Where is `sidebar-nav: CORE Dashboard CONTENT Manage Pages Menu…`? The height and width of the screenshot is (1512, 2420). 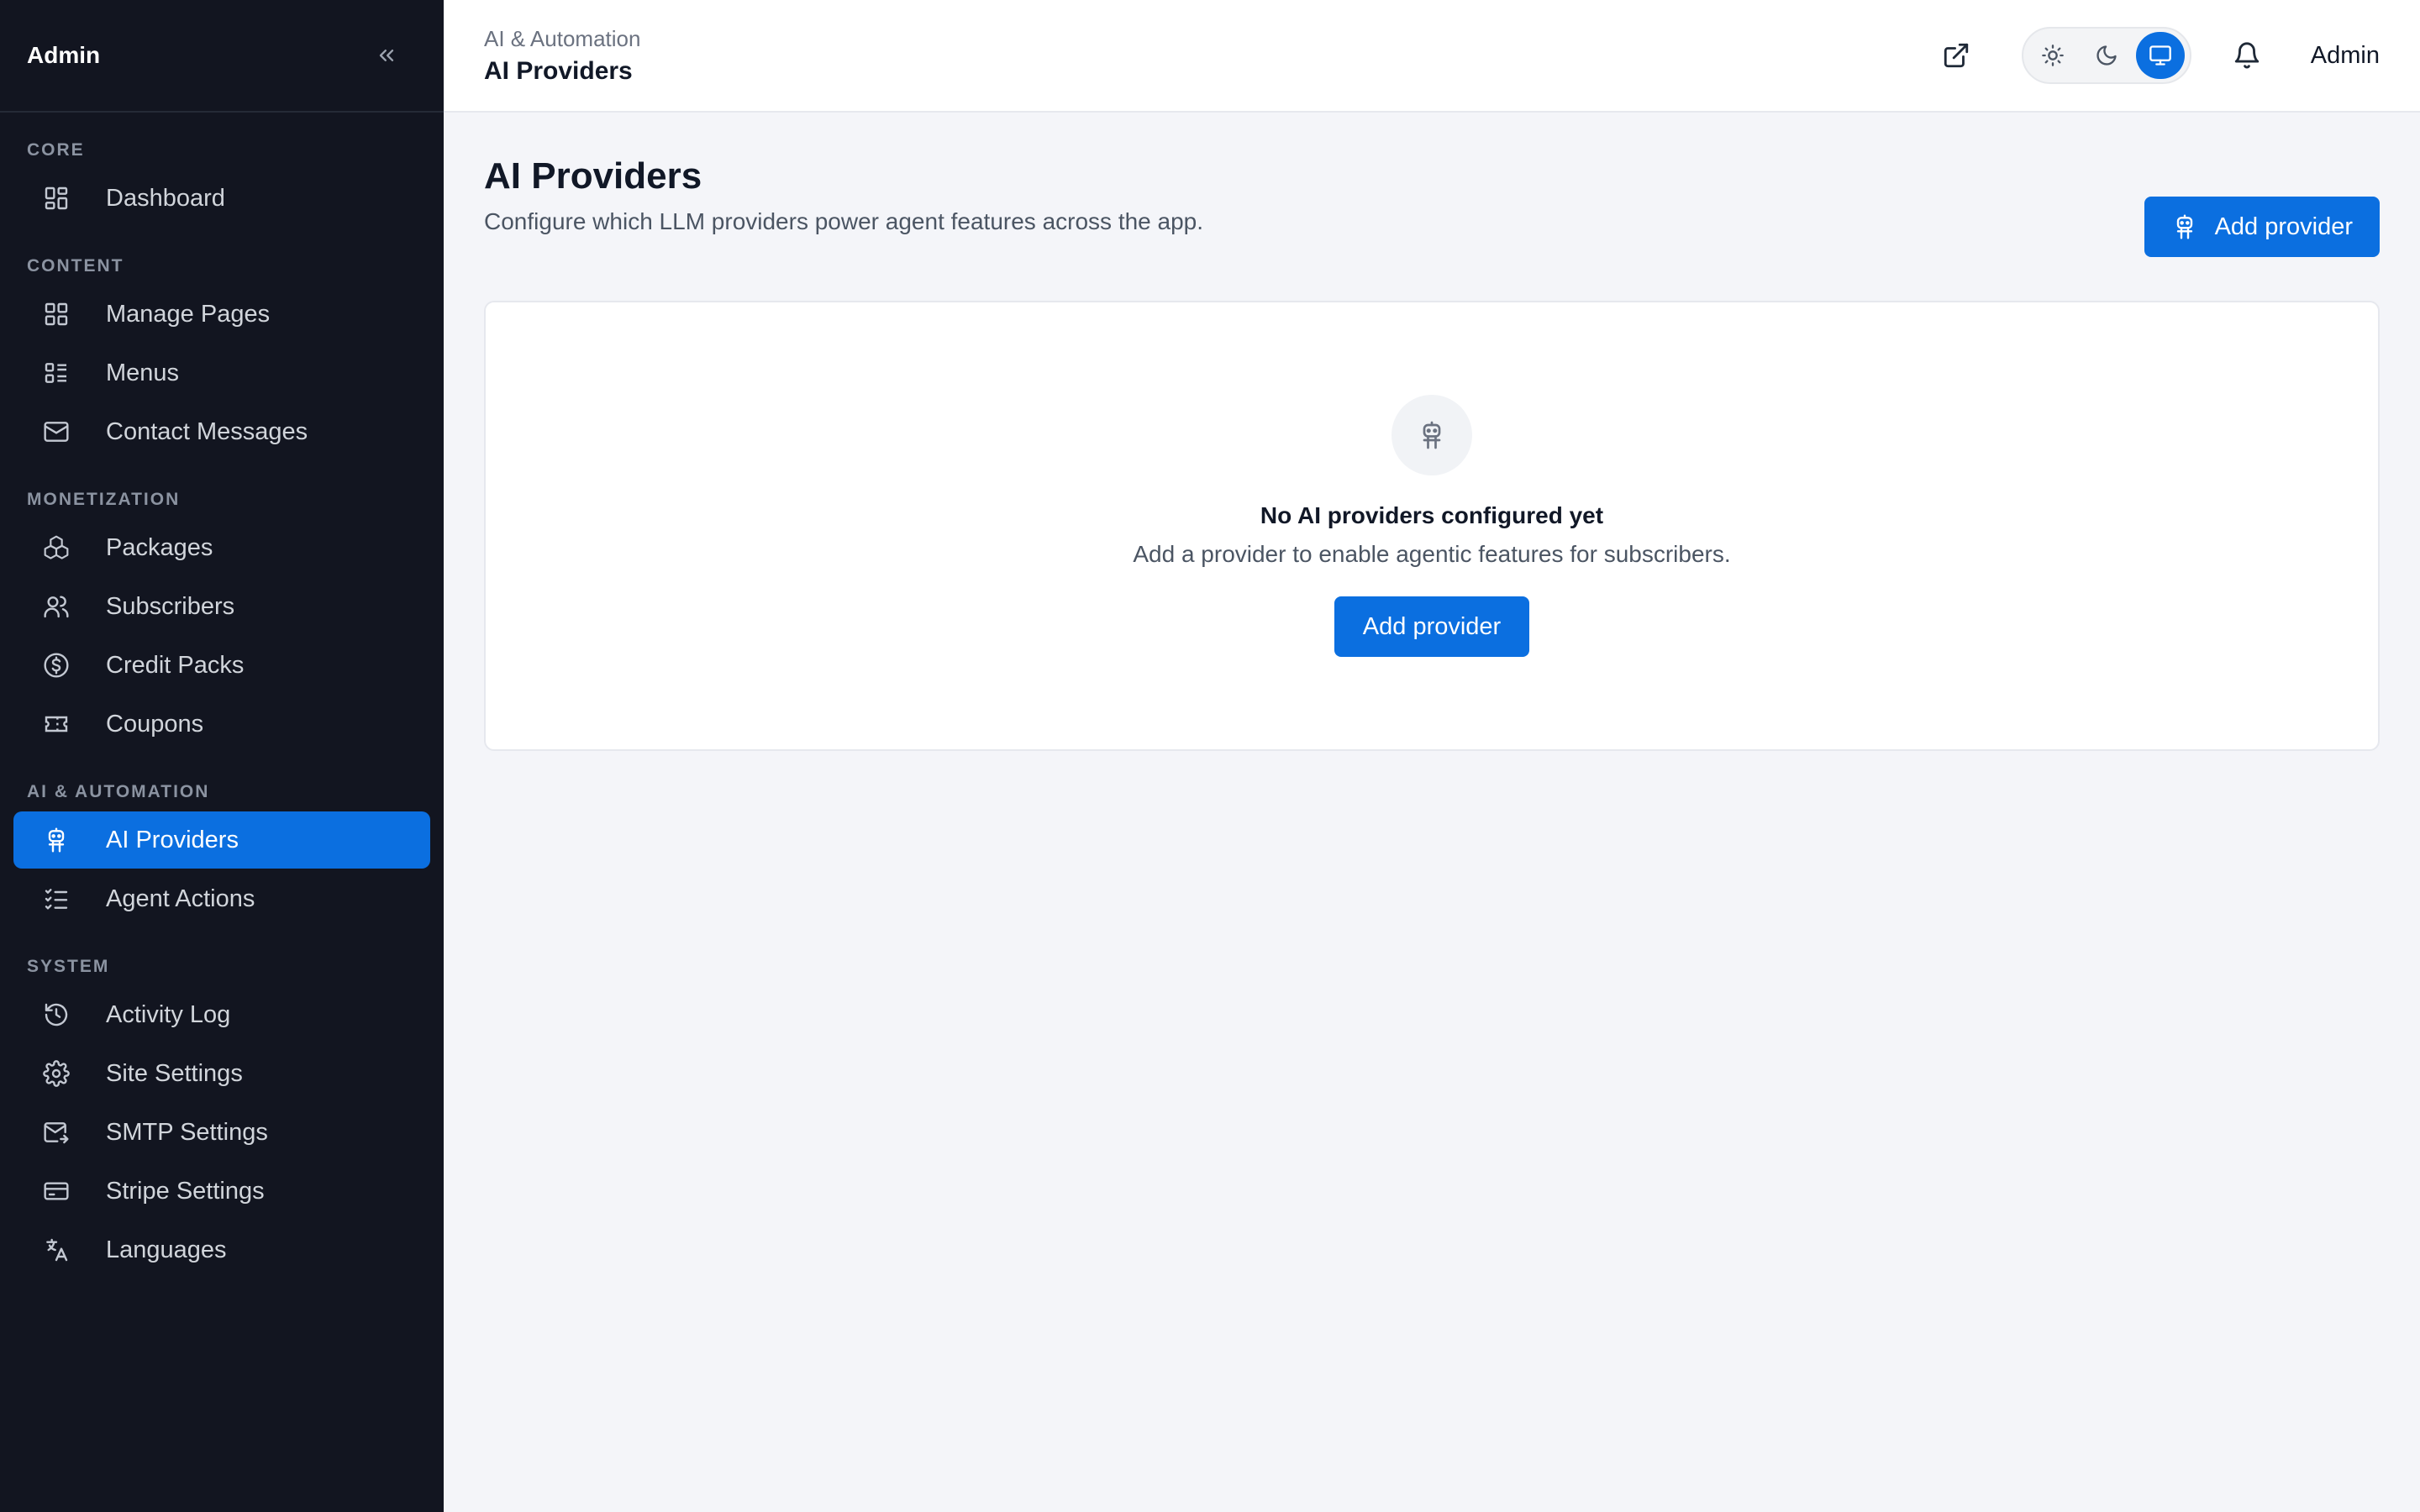
sidebar-nav: CORE Dashboard CONTENT Manage Pages Menu… is located at coordinates (222, 695).